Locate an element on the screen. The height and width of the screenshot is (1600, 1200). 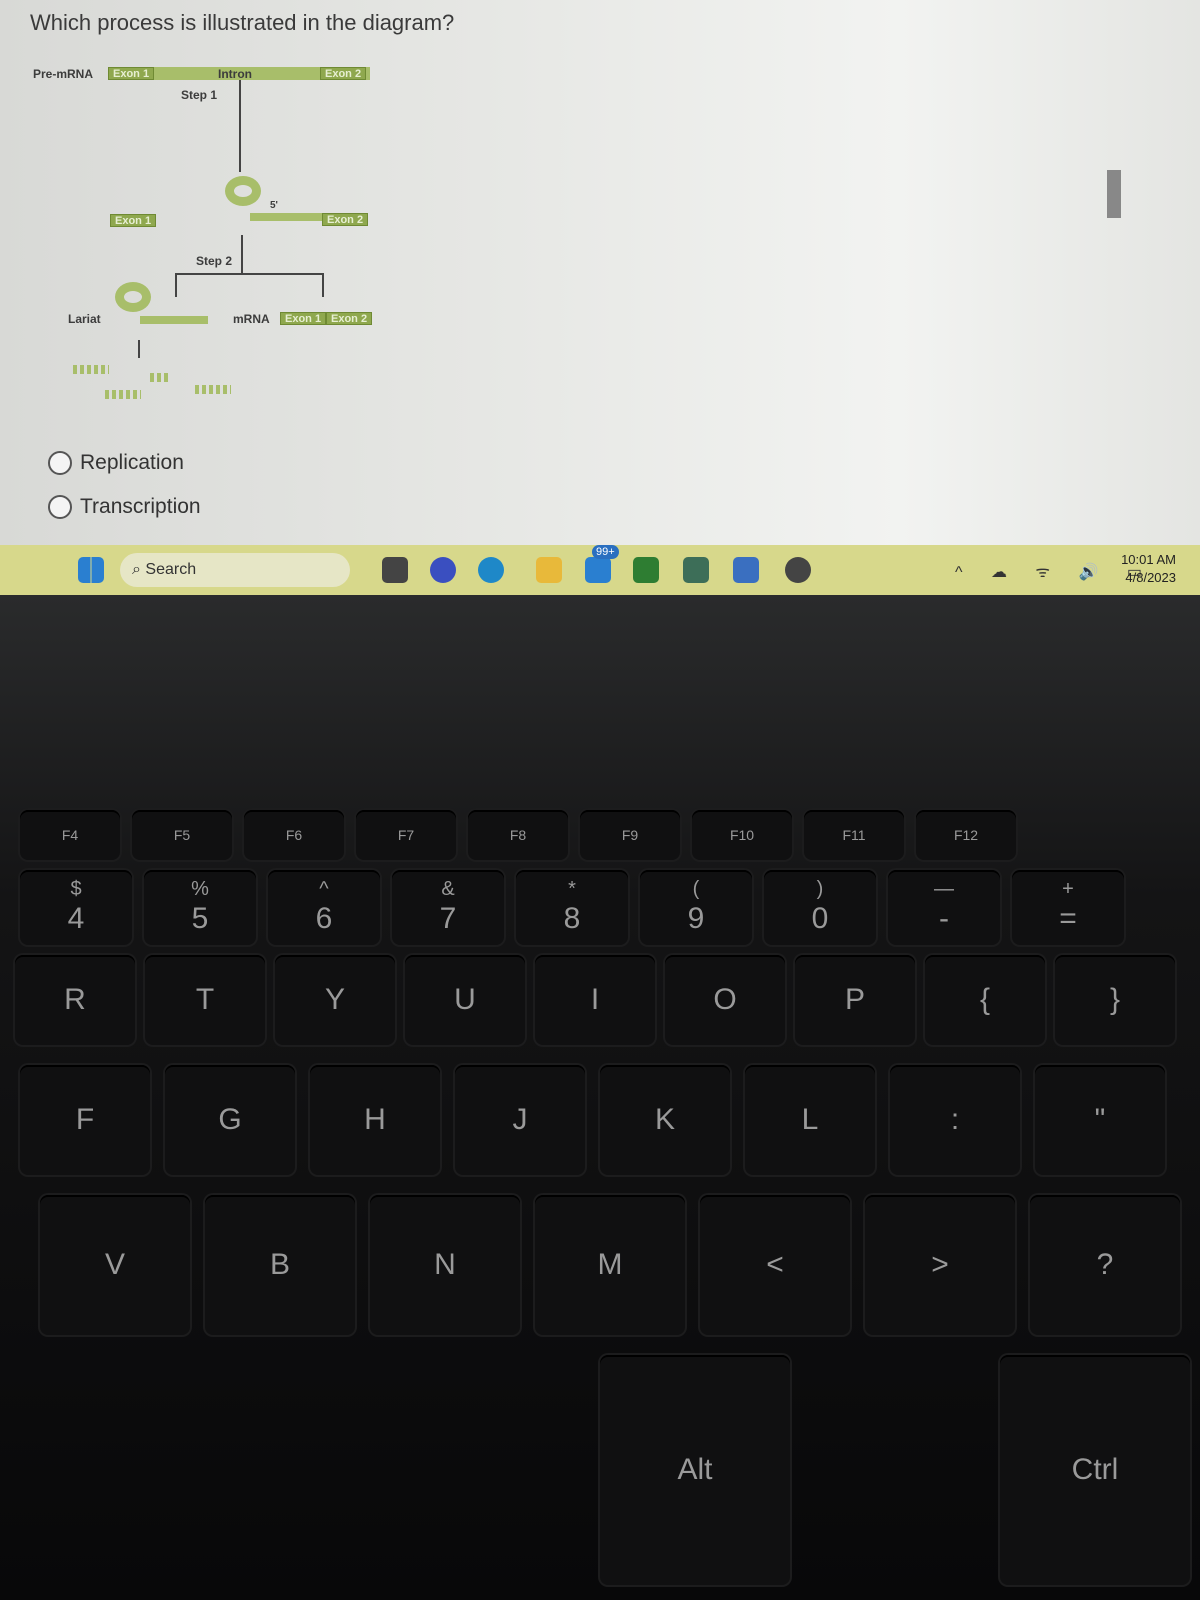
key-P: P is located at coordinates (855, 1000).